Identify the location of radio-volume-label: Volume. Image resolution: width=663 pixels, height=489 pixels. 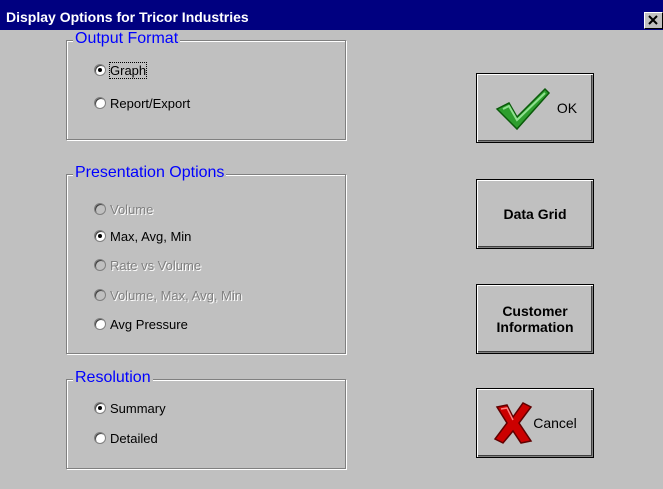
(132, 209).